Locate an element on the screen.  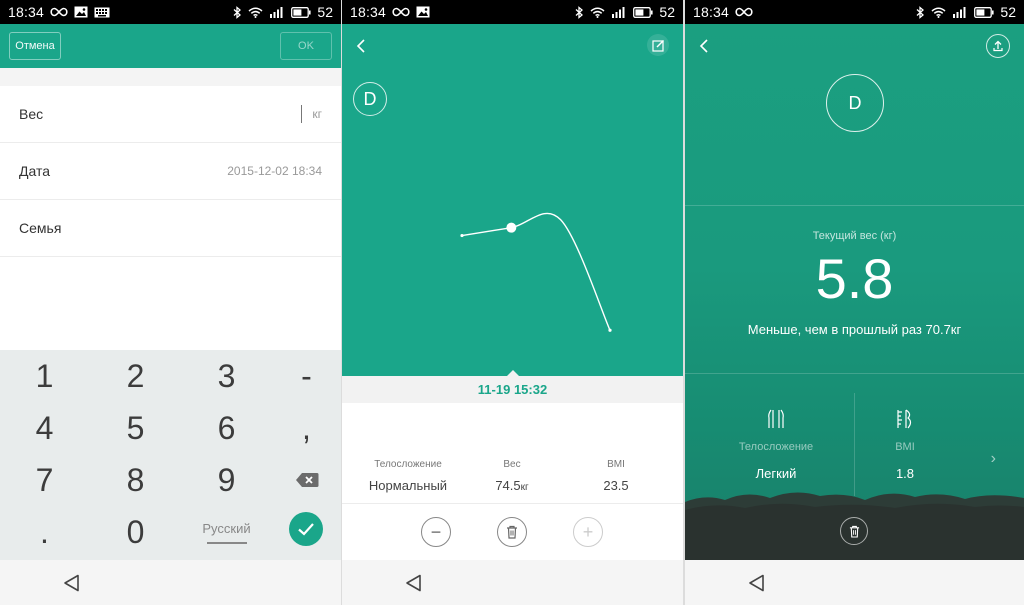
cancel-button: Отмена is located at coordinates (35, 46).